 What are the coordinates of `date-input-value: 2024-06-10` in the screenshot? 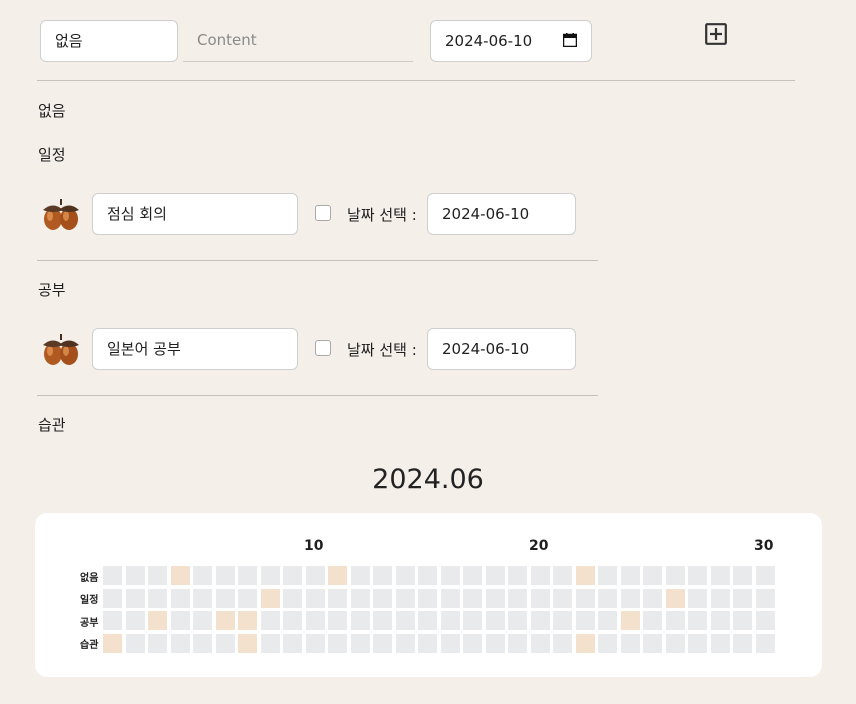 It's located at (489, 41).